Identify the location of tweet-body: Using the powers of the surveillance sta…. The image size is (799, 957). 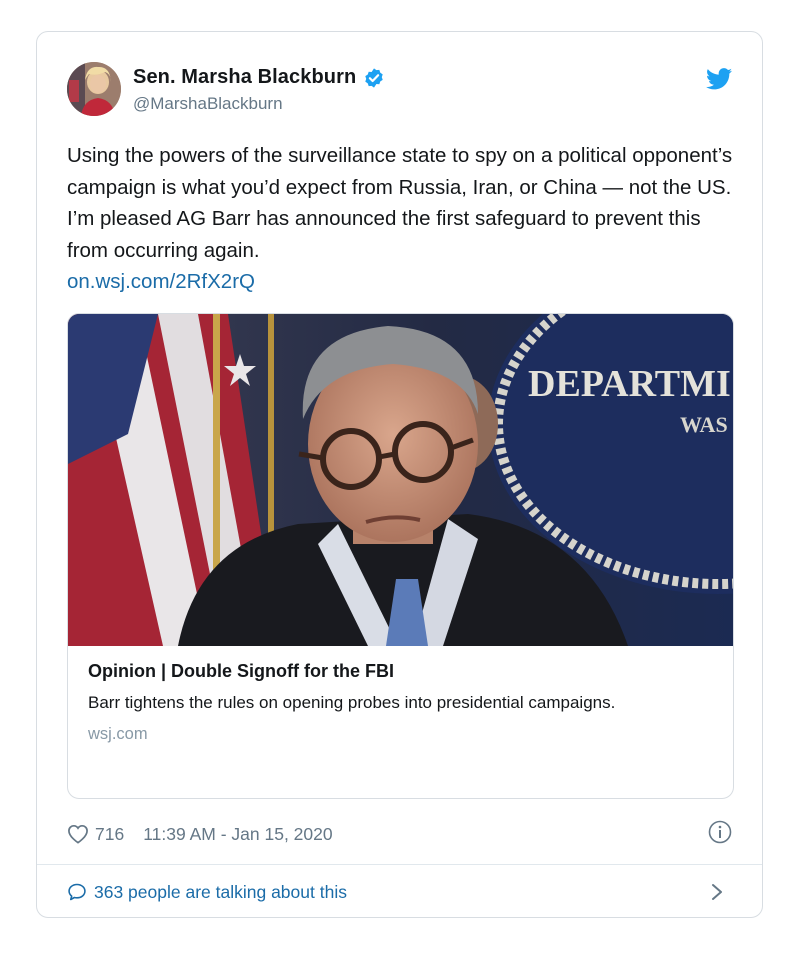
(400, 203).